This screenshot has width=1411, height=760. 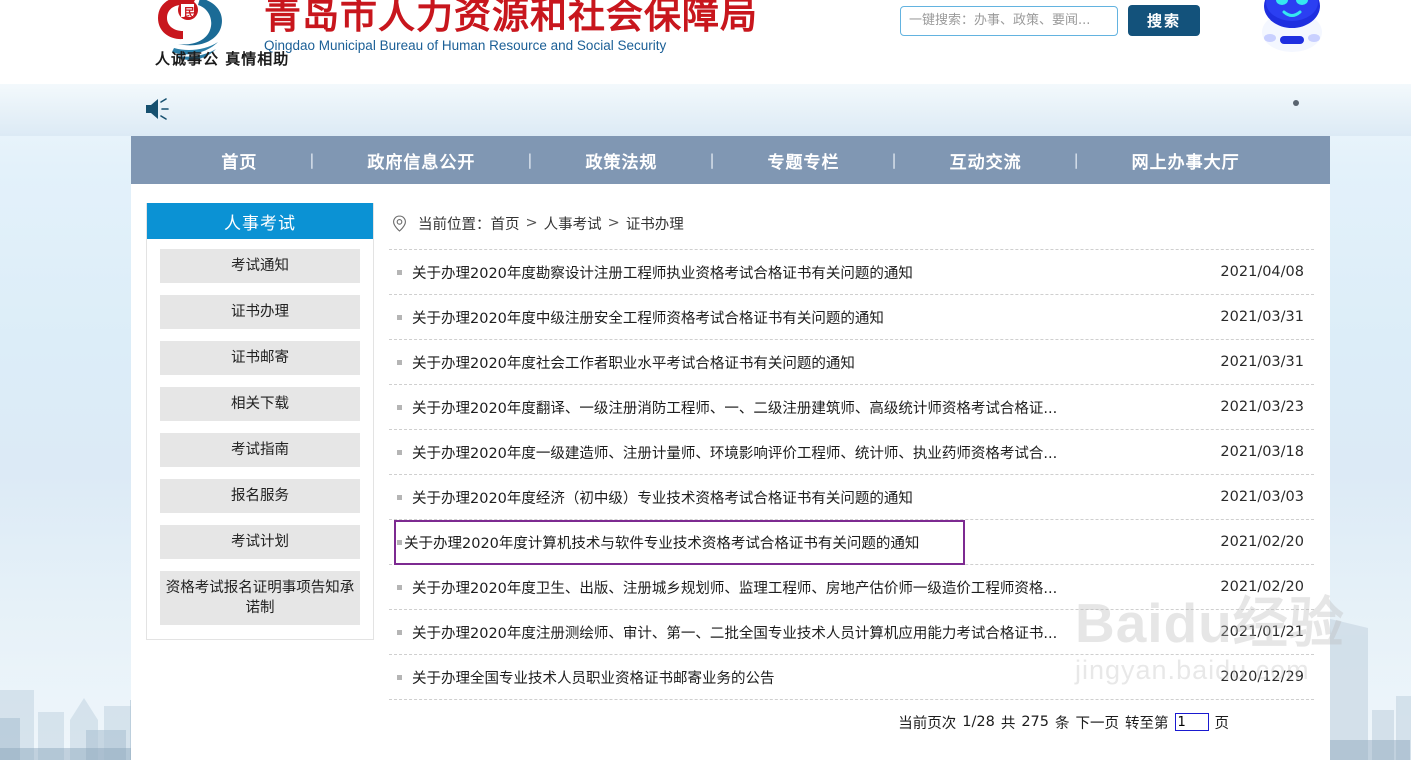 What do you see at coordinates (239, 160) in the screenshot?
I see `nav-item-home: 首页` at bounding box center [239, 160].